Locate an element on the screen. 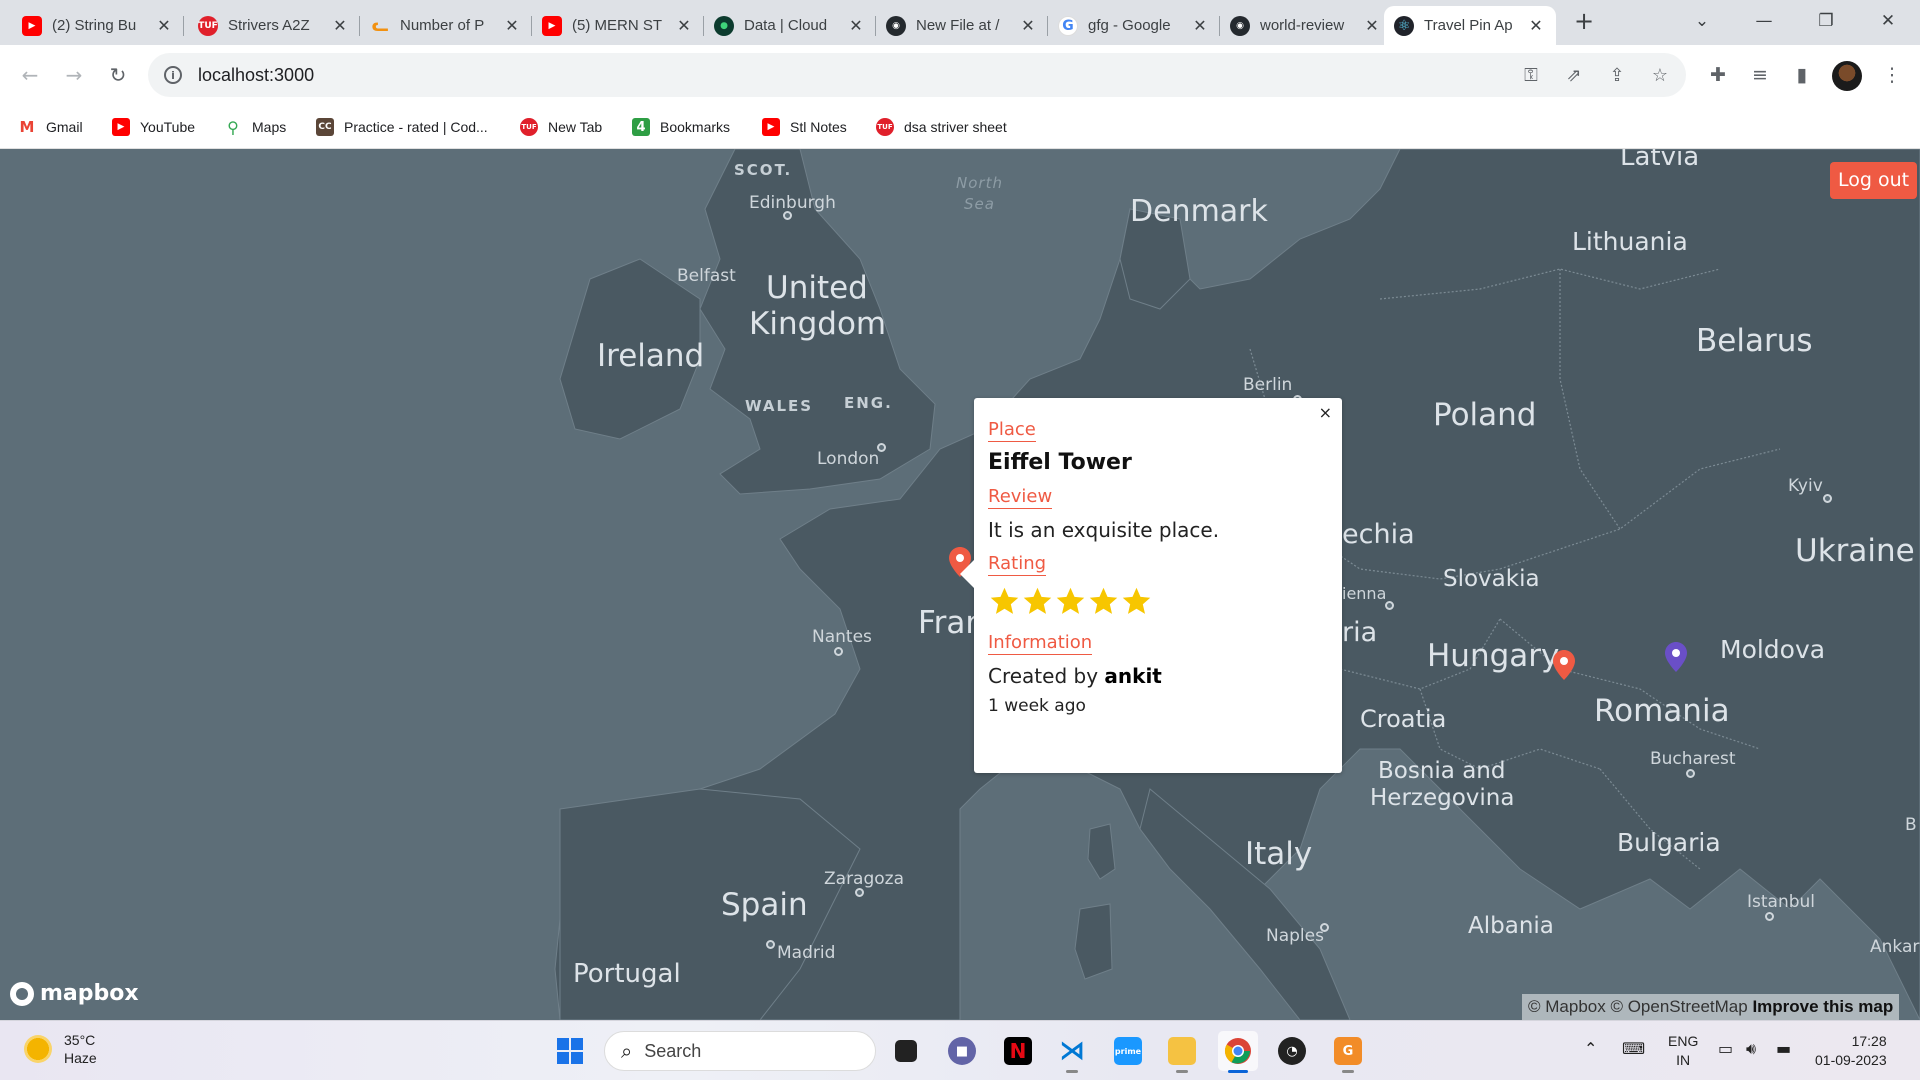 This screenshot has width=1920, height=1080. obs-icon: ◔ is located at coordinates (1292, 1051).